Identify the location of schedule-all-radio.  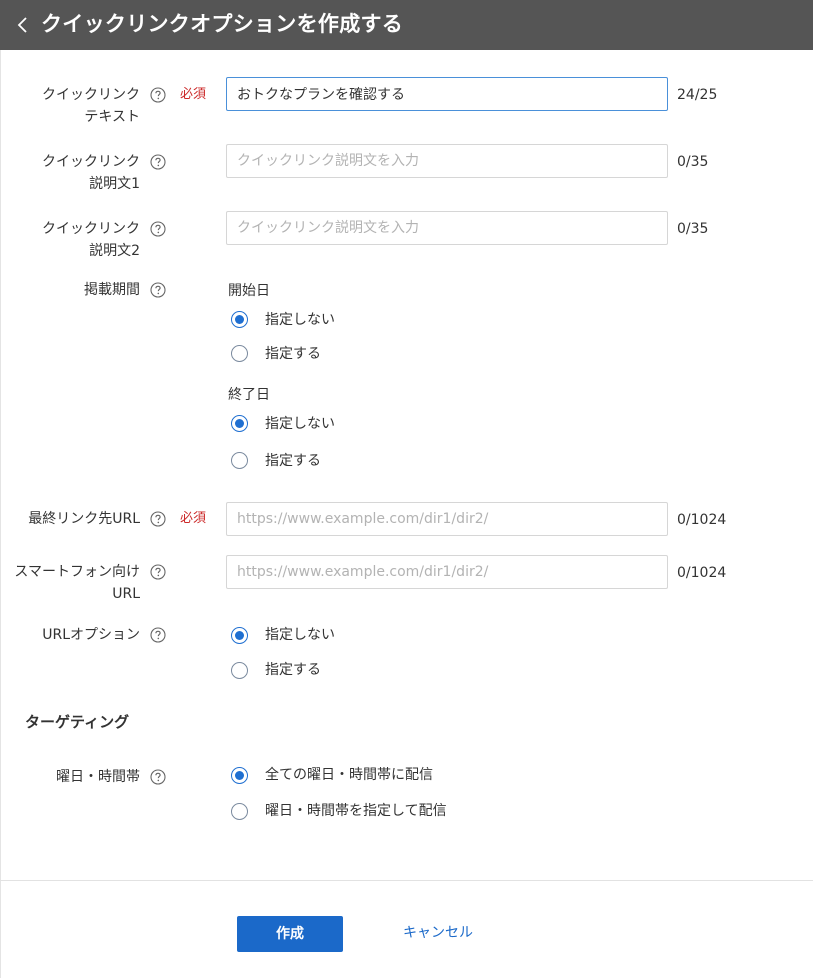
(239, 775).